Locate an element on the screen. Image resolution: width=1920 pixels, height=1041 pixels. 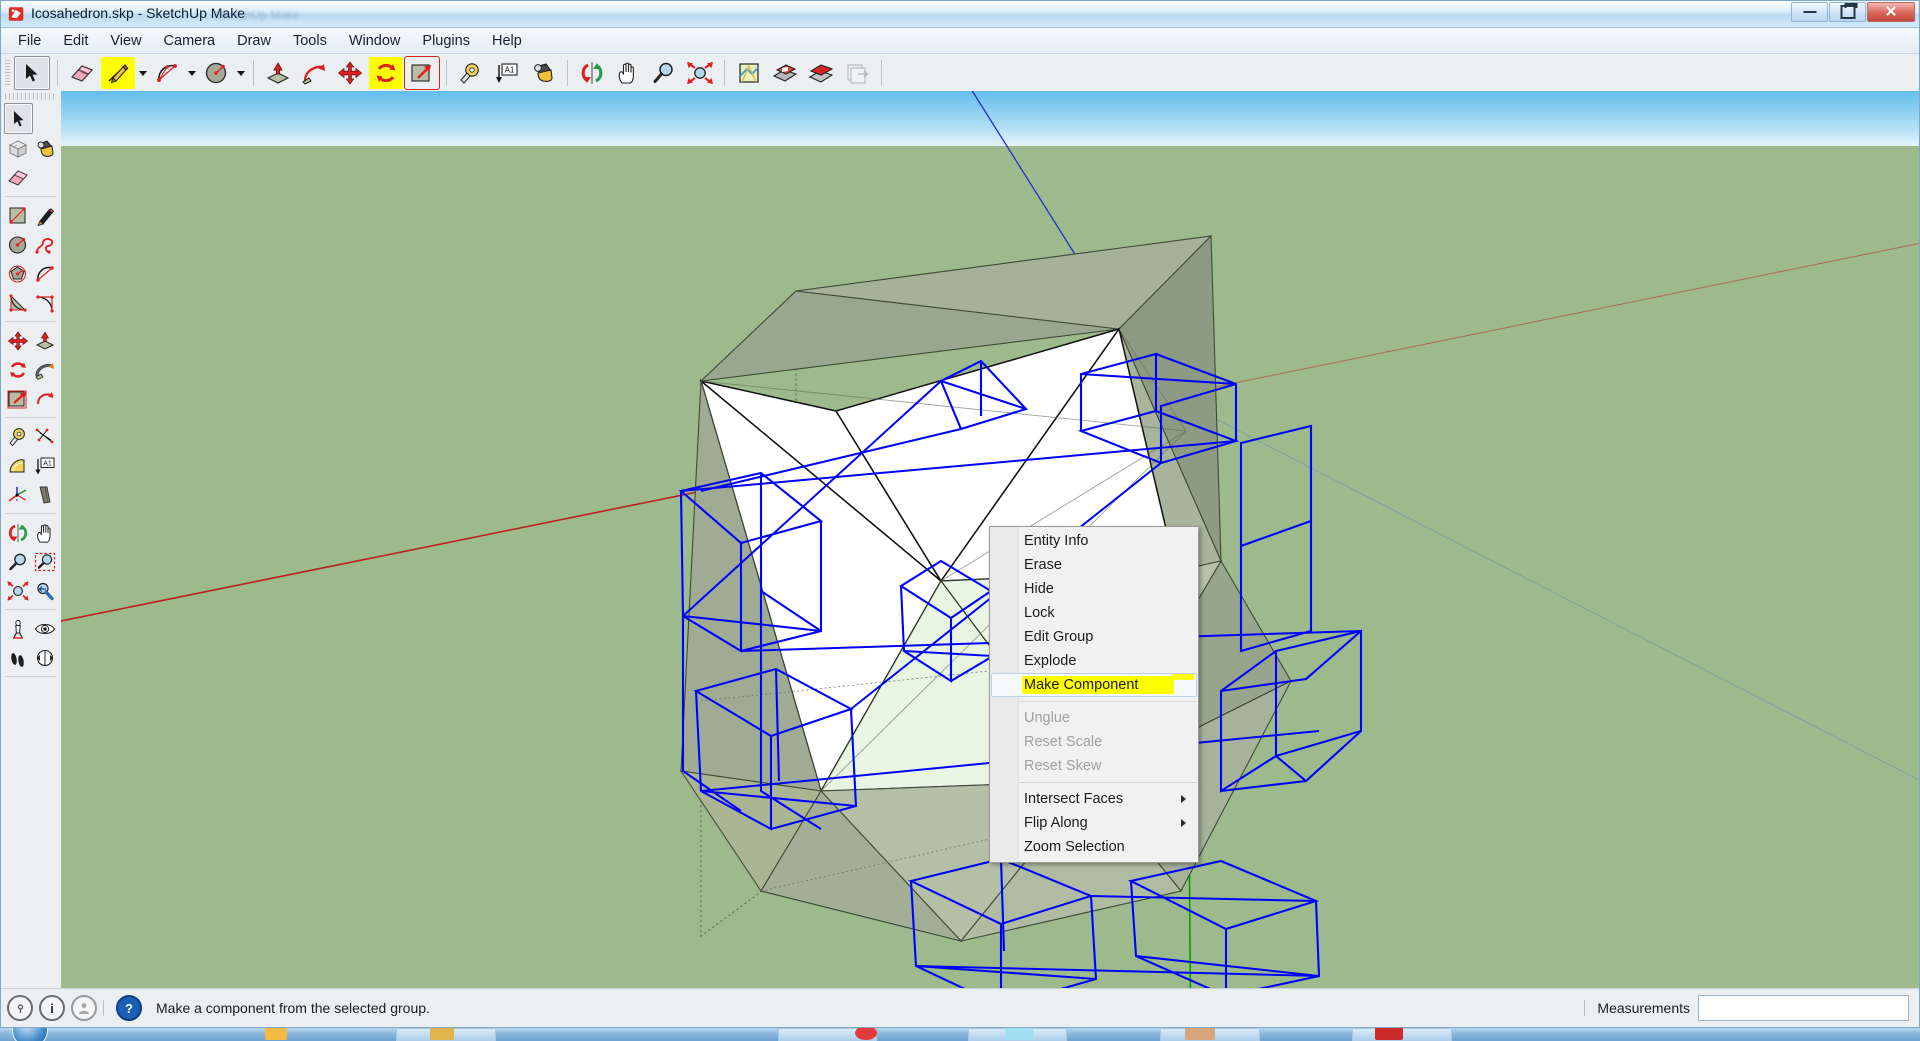
credits-info-icon: i is located at coordinates (52, 1008).